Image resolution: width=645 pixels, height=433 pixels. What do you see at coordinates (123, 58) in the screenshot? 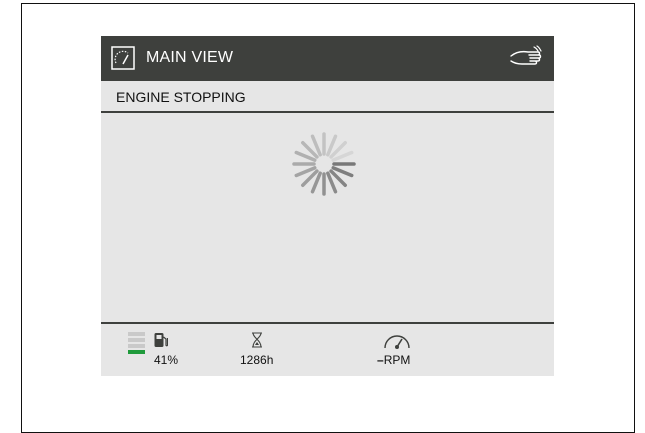
I see `dial-view-icon` at bounding box center [123, 58].